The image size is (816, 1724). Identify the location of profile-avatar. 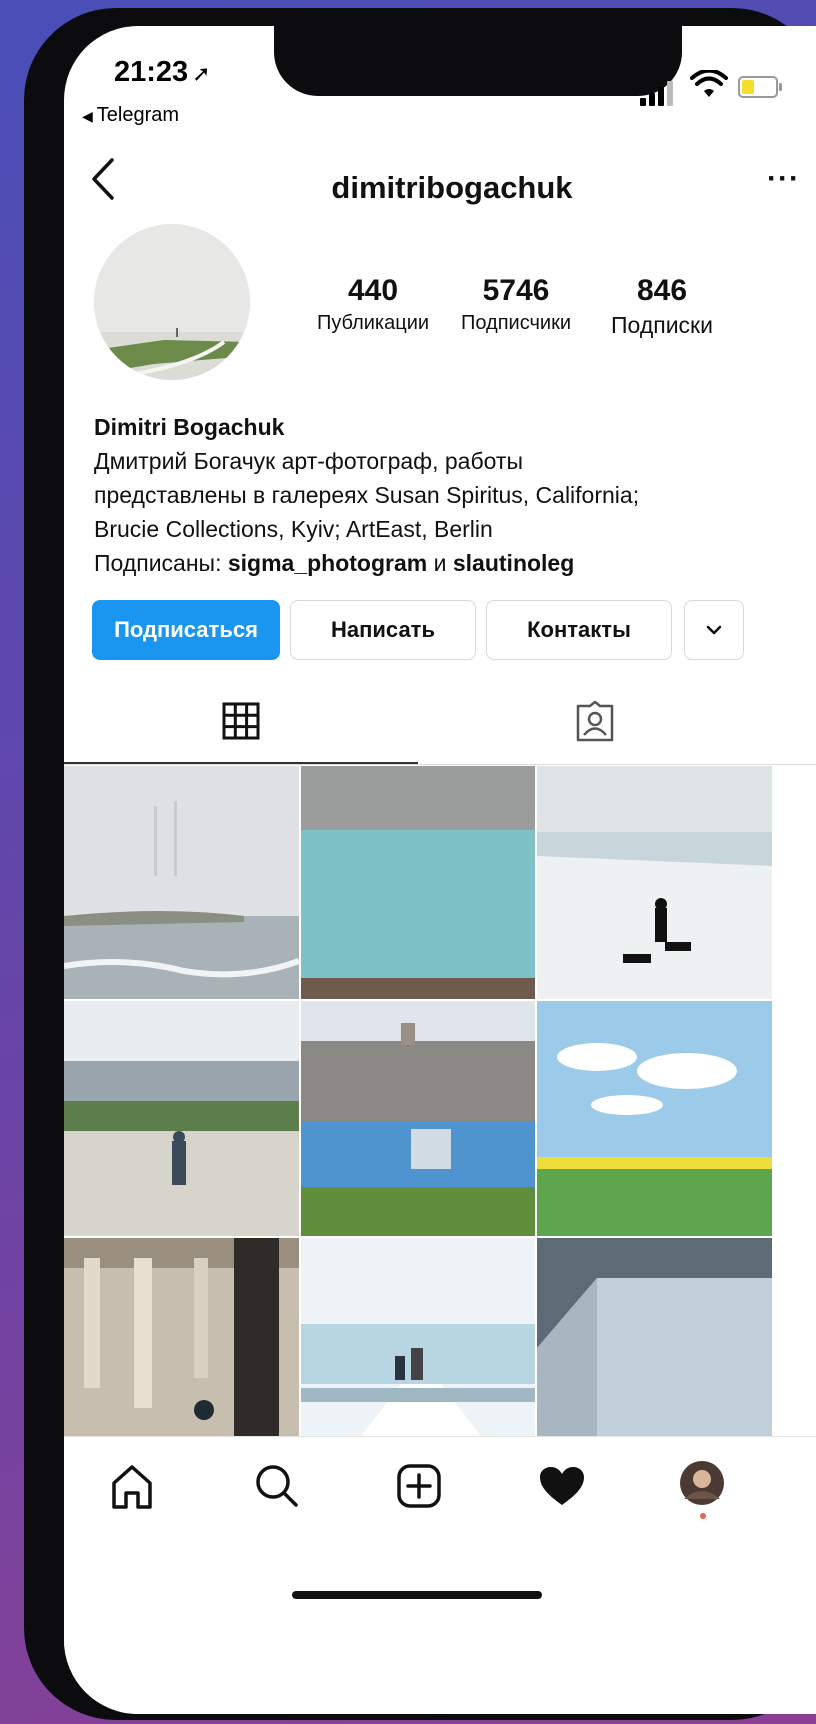
(172, 302).